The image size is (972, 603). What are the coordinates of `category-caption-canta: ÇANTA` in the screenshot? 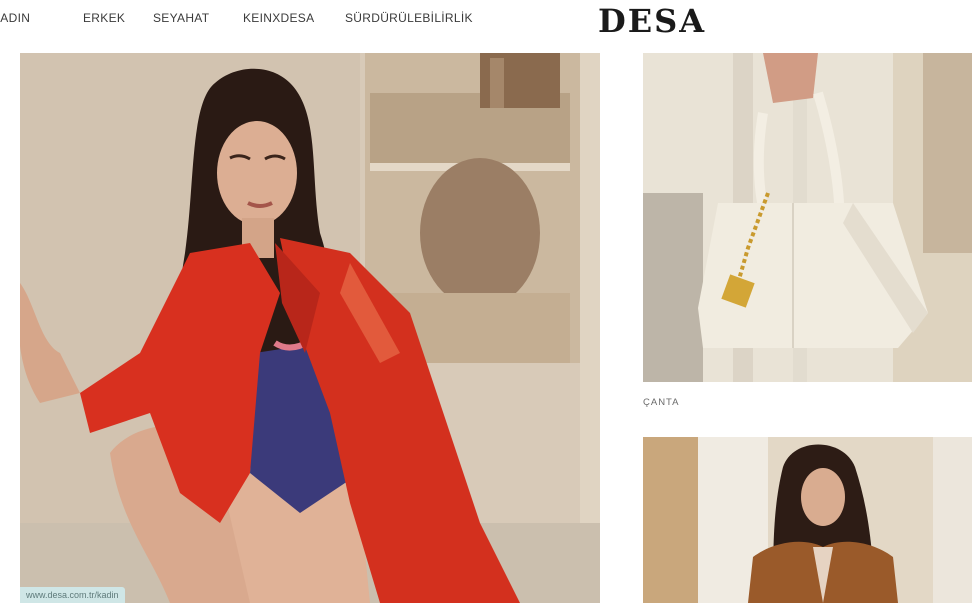 It's located at (661, 402).